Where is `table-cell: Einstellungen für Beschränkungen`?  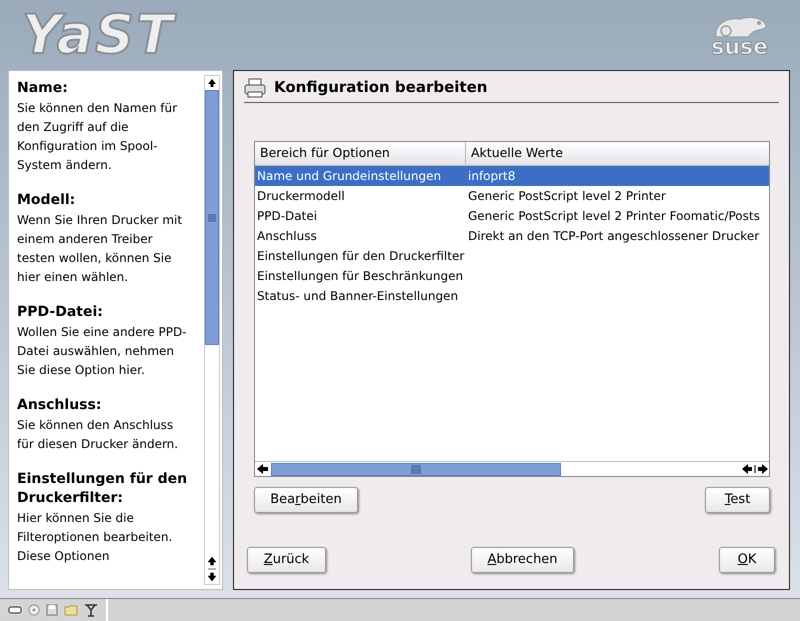
table-cell: Einstellungen für Beschränkungen is located at coordinates (360, 275).